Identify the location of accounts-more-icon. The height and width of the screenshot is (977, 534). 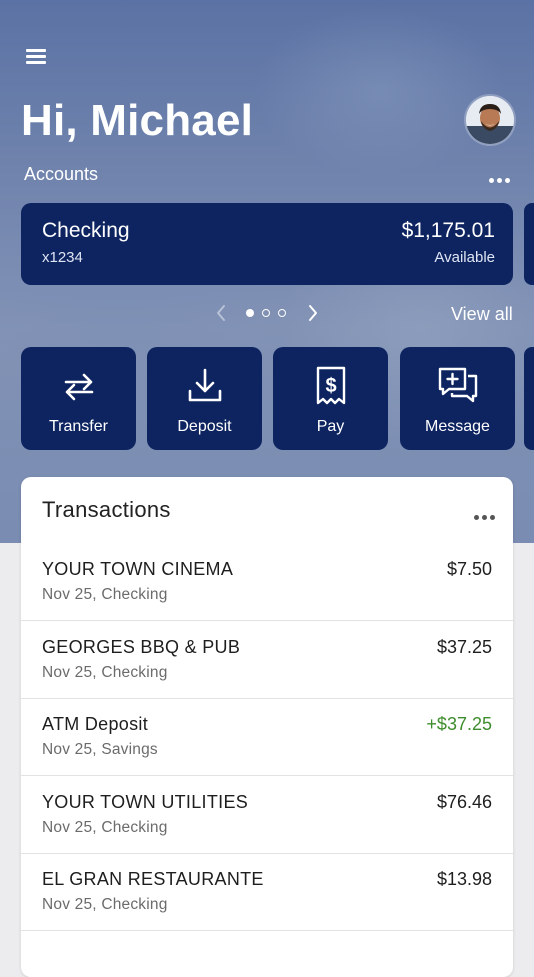
(502, 176).